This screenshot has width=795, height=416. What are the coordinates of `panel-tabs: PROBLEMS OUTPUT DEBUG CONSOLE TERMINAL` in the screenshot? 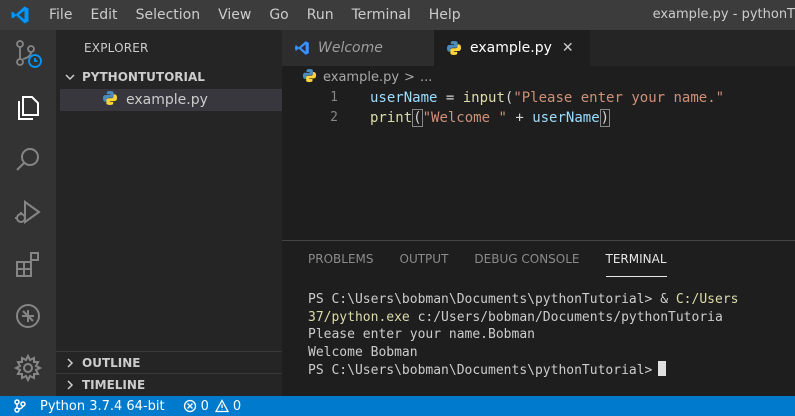 It's located at (474, 259).